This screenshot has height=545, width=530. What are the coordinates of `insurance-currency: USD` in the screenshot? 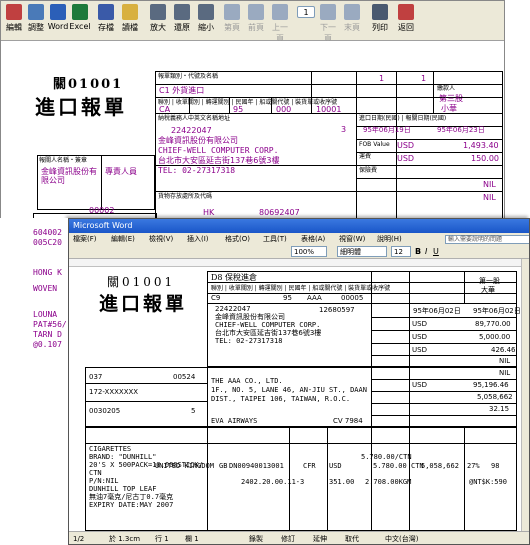 It's located at (419, 350).